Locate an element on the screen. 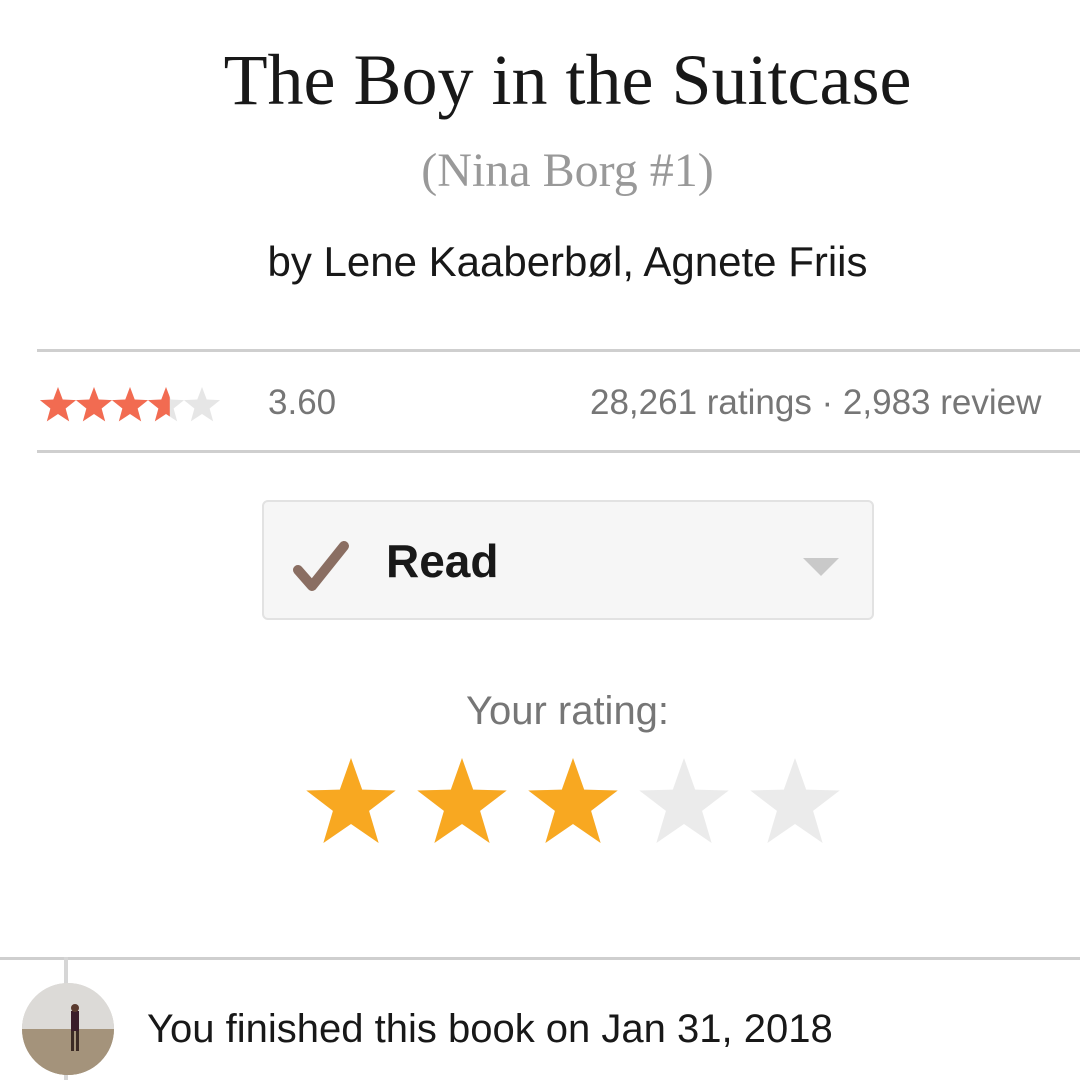  your-rating-stars is located at coordinates (573, 803).